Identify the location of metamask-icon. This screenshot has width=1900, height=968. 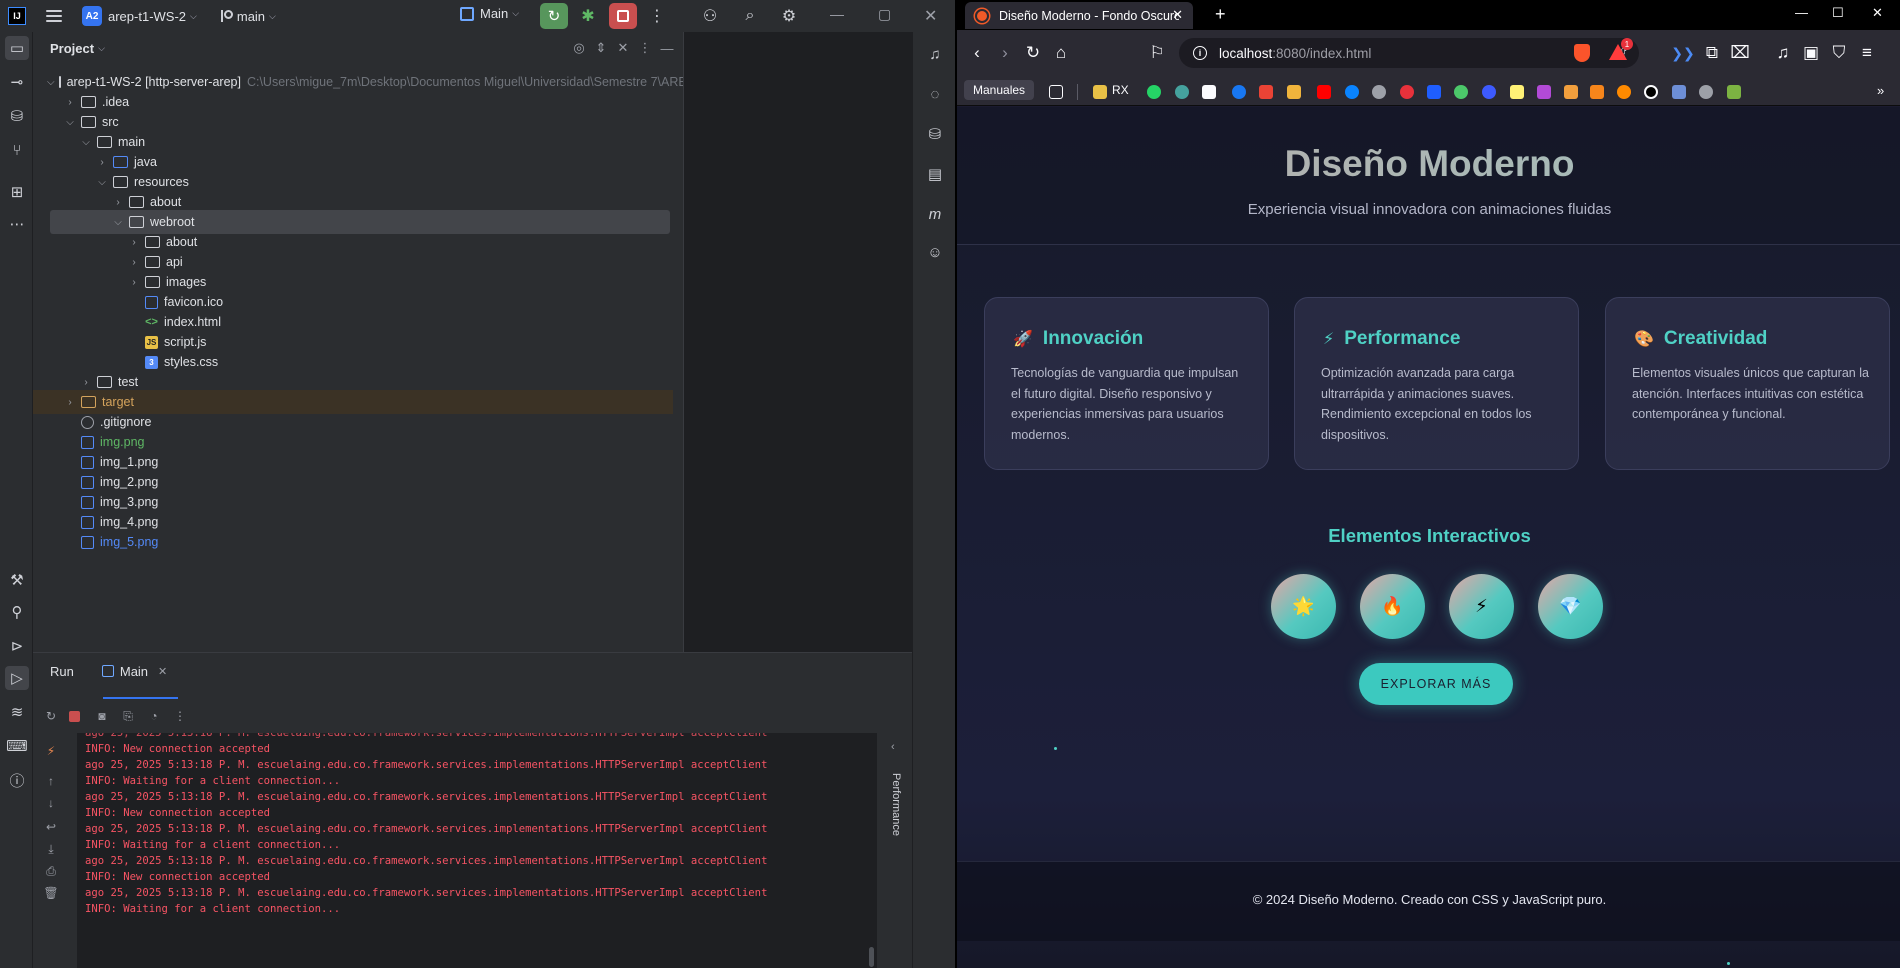
(1597, 92).